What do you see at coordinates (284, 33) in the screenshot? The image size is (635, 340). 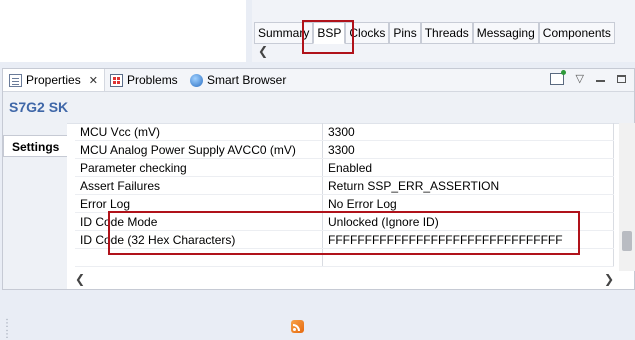 I see `tab-summary: Summary` at bounding box center [284, 33].